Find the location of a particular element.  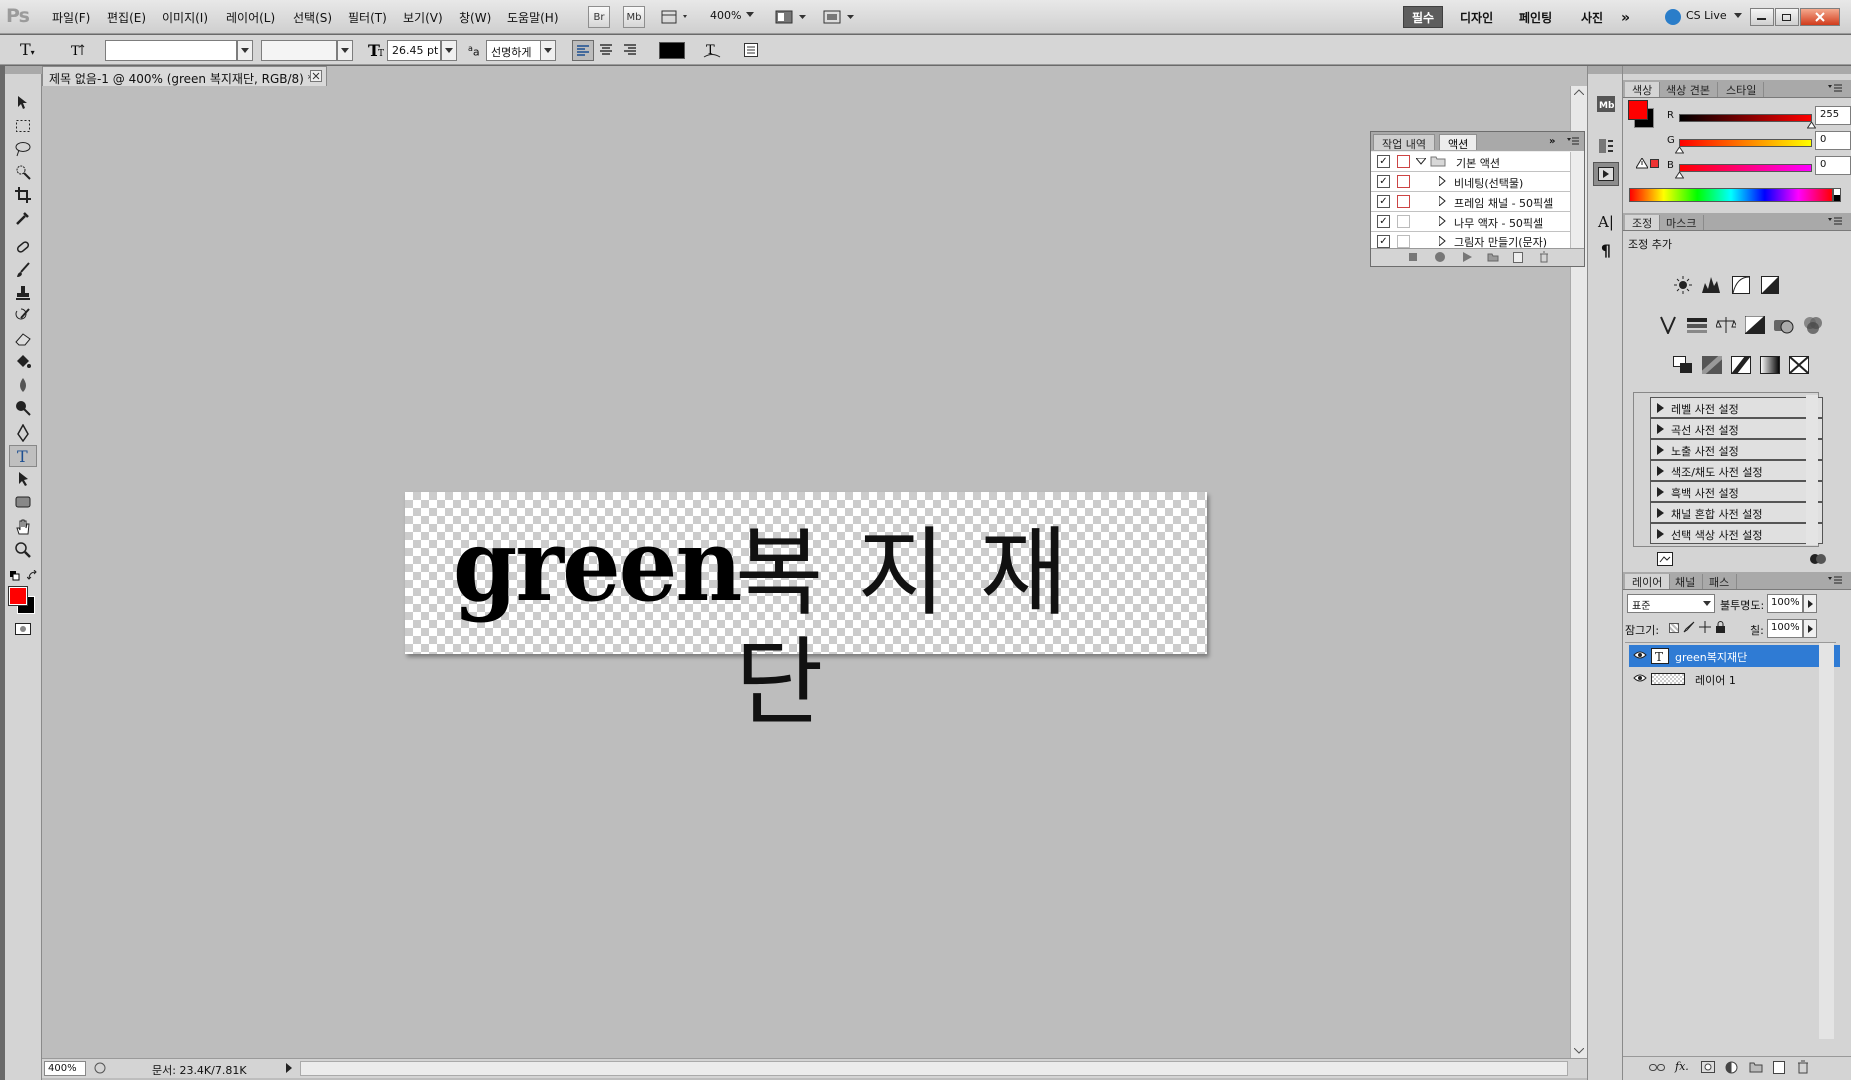

tab-layers: 레이어 is located at coordinates (1648, 581).